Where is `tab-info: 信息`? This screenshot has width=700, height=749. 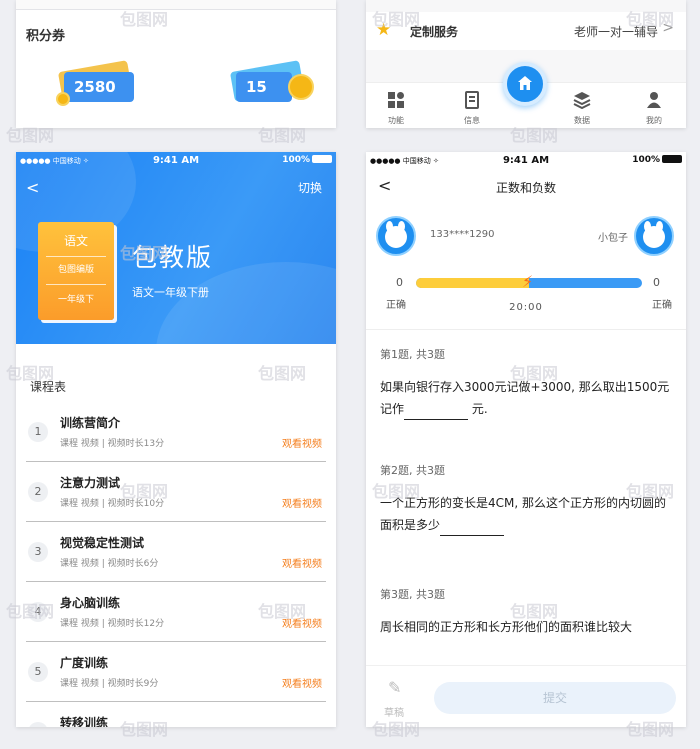 tab-info: 信息 is located at coordinates (472, 108).